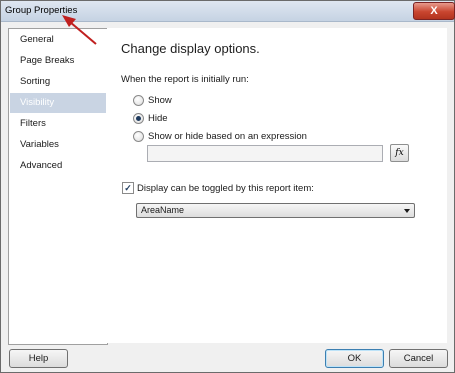 This screenshot has width=455, height=373. I want to click on expression-radio-label: Show or hide based on an expression, so click(227, 136).